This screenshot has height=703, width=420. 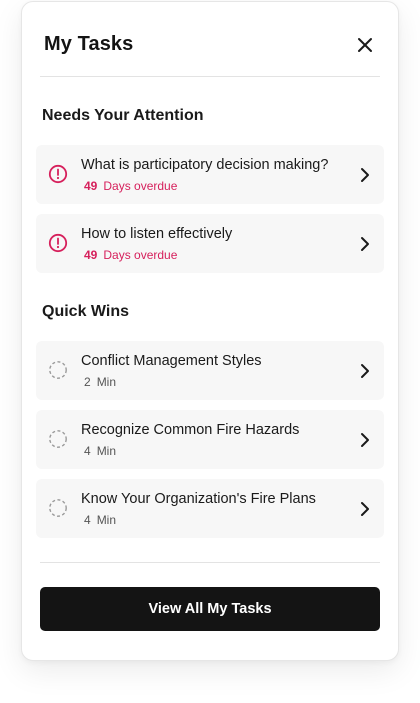 I want to click on task-item: How to listen effectively 49 Days overdue, so click(x=210, y=243).